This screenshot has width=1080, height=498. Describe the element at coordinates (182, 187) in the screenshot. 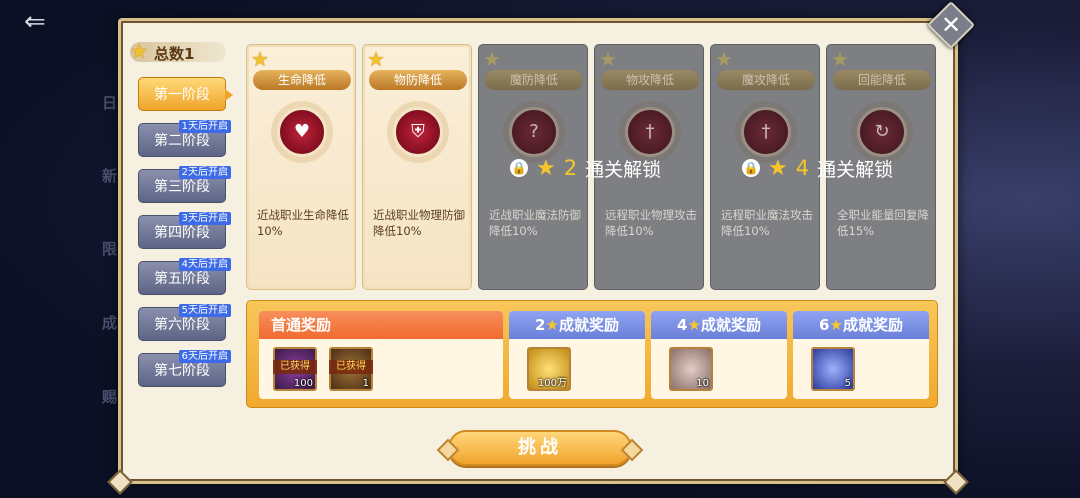

I see `stage-label: 第三阶段` at that location.